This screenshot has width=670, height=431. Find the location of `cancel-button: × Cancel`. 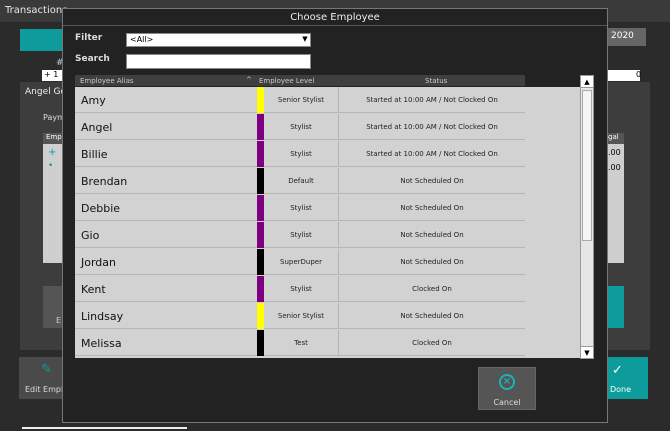

cancel-button: × Cancel is located at coordinates (507, 388).